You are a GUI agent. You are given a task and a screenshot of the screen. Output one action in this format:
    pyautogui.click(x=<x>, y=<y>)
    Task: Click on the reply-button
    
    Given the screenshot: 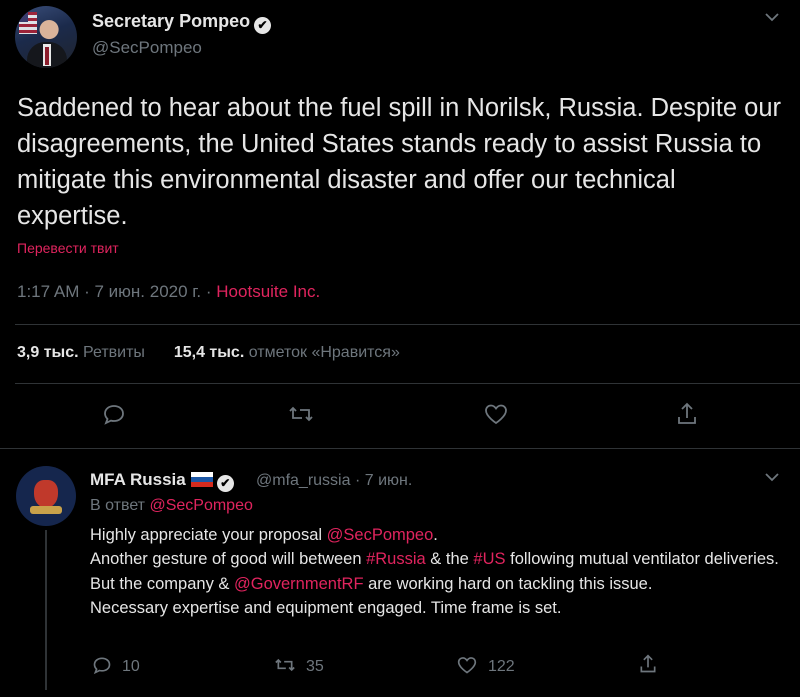 What is the action you would take?
    pyautogui.click(x=114, y=416)
    